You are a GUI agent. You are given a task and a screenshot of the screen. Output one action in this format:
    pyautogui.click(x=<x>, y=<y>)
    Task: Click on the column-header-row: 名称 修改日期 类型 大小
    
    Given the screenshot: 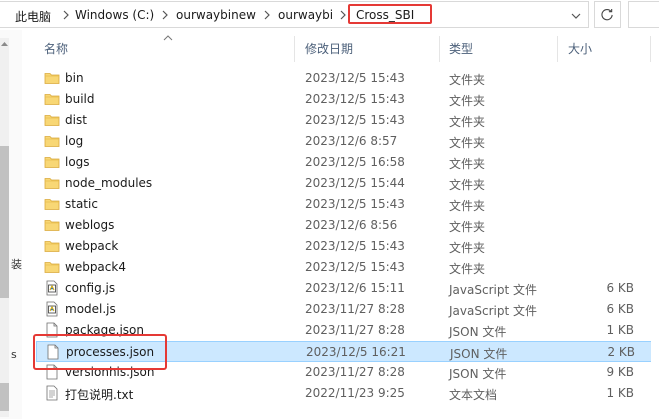 What is the action you would take?
    pyautogui.click(x=341, y=48)
    